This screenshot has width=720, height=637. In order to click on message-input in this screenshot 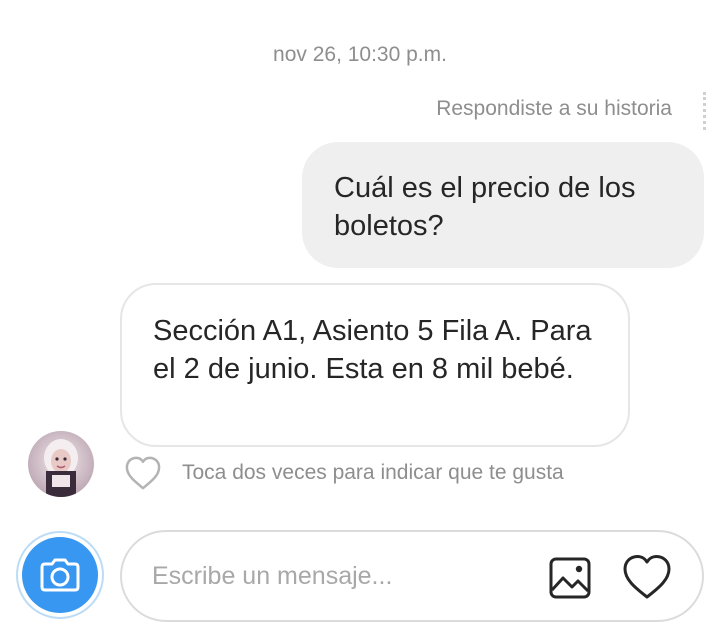, I will do `click(342, 576)`.